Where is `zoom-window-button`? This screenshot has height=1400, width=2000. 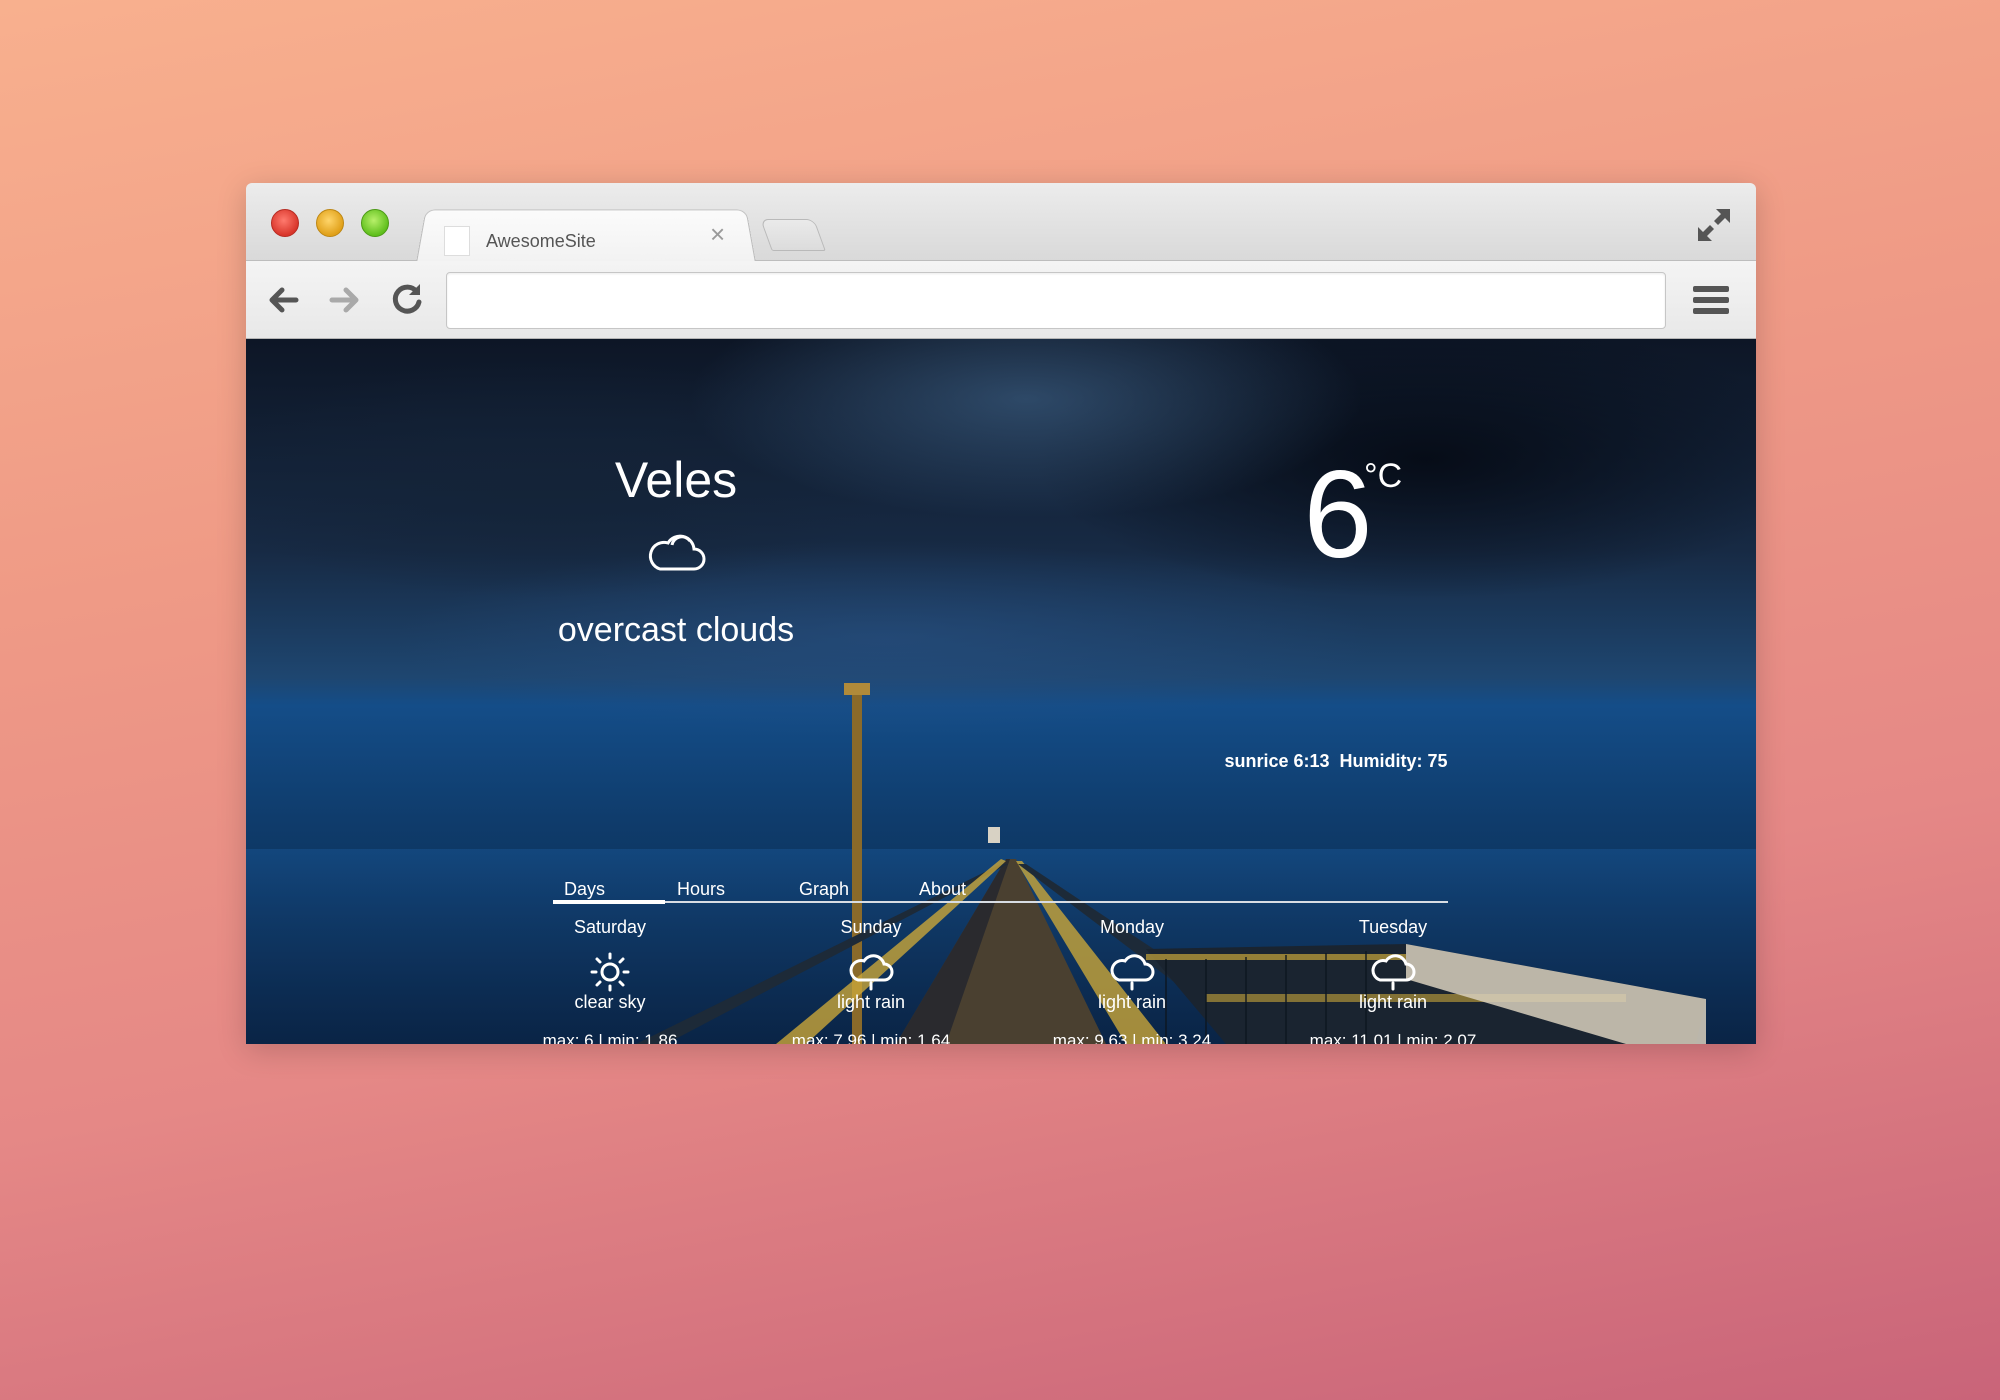
zoom-window-button is located at coordinates (375, 223).